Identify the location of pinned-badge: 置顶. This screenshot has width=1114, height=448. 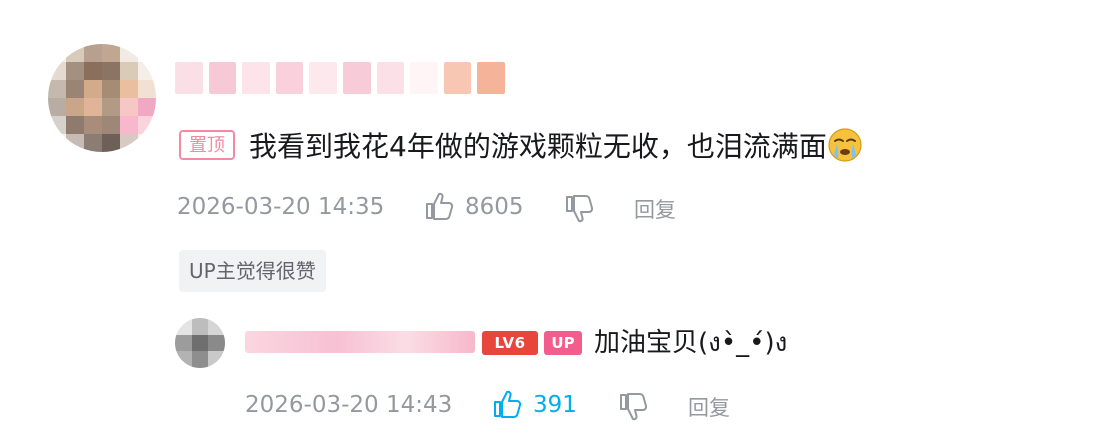
(207, 145).